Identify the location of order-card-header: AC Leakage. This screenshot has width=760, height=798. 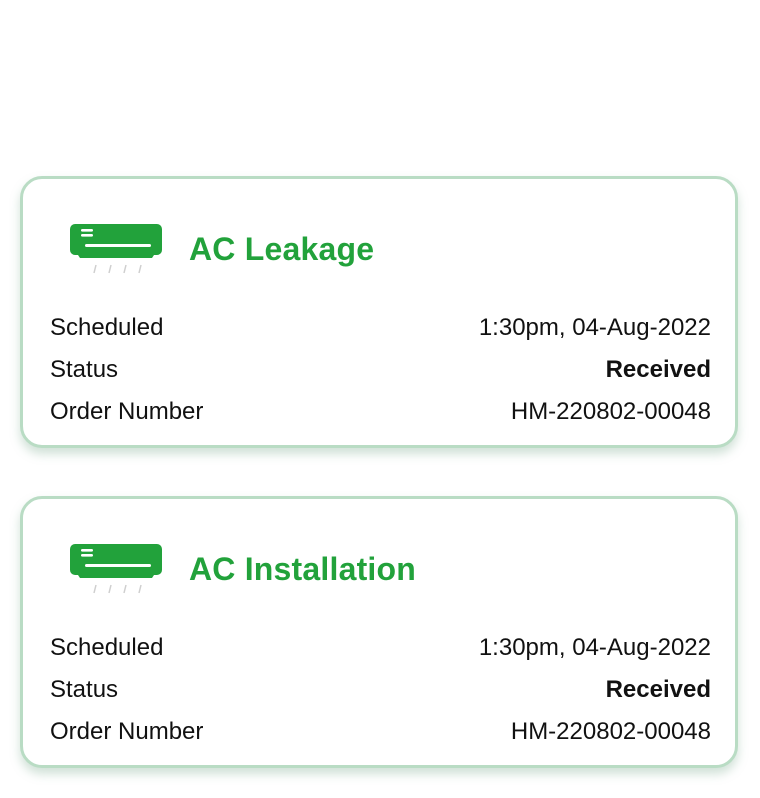
(221, 249).